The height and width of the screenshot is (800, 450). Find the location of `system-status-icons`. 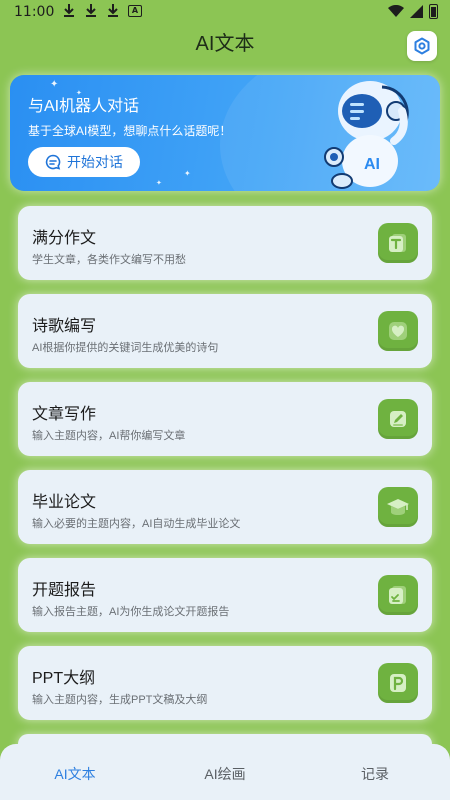

system-status-icons is located at coordinates (413, 11).